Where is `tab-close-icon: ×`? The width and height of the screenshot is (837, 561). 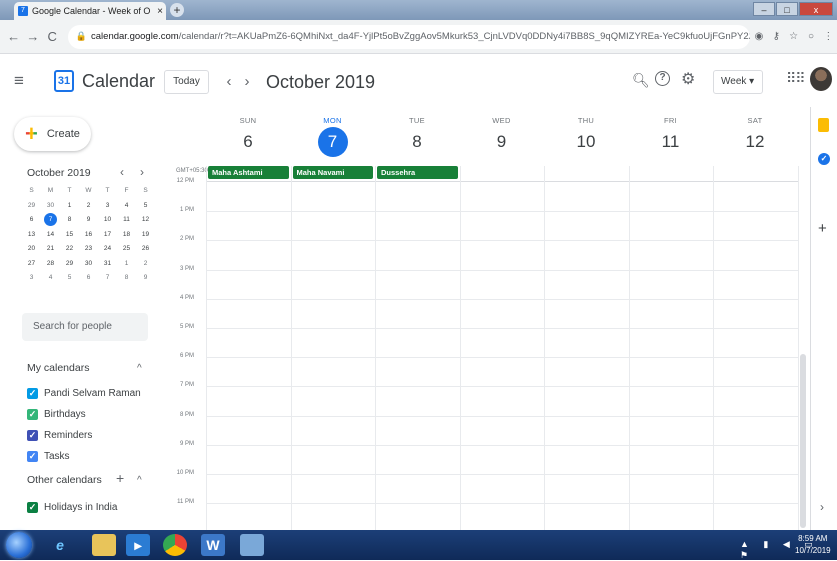
tab-close-icon: × is located at coordinates (160, 11).